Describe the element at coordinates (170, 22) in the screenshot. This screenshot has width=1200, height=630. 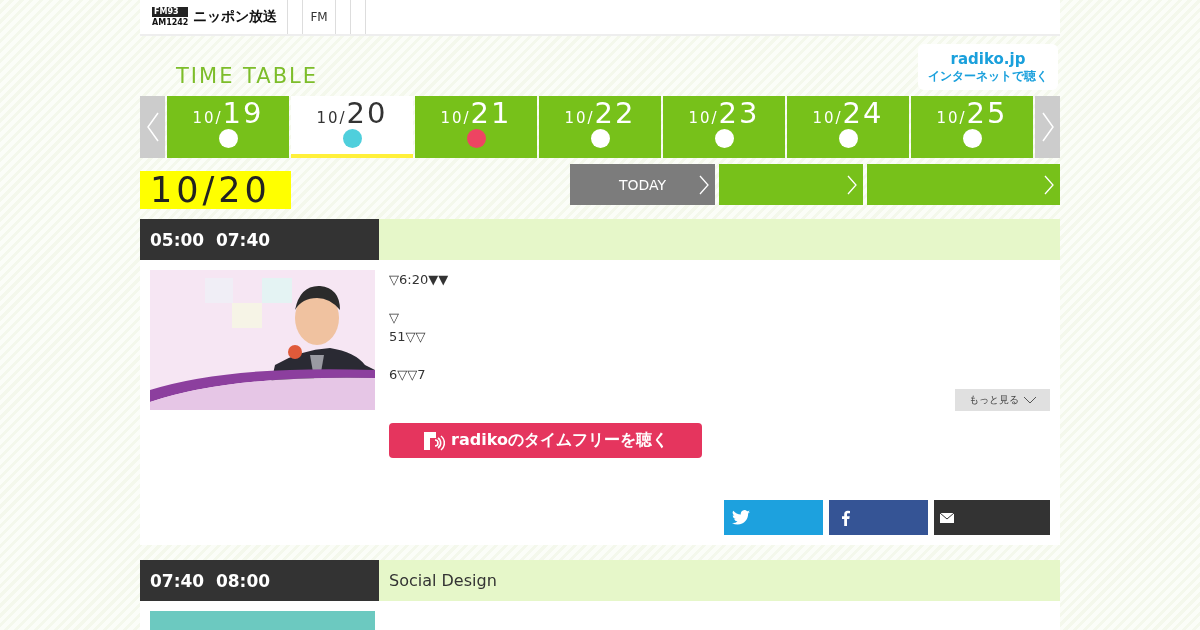
I see `logo-frequency: AM1242` at that location.